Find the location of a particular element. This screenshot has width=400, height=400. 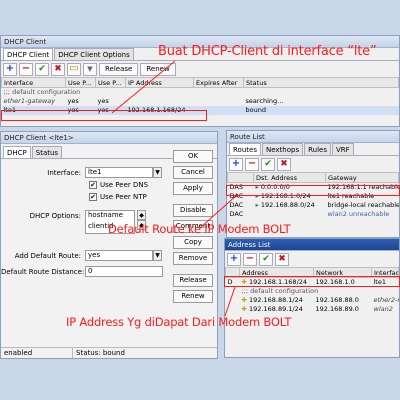

annotation-top: Buat DHCP-Client di interface “lte” is located at coordinates (267, 51).